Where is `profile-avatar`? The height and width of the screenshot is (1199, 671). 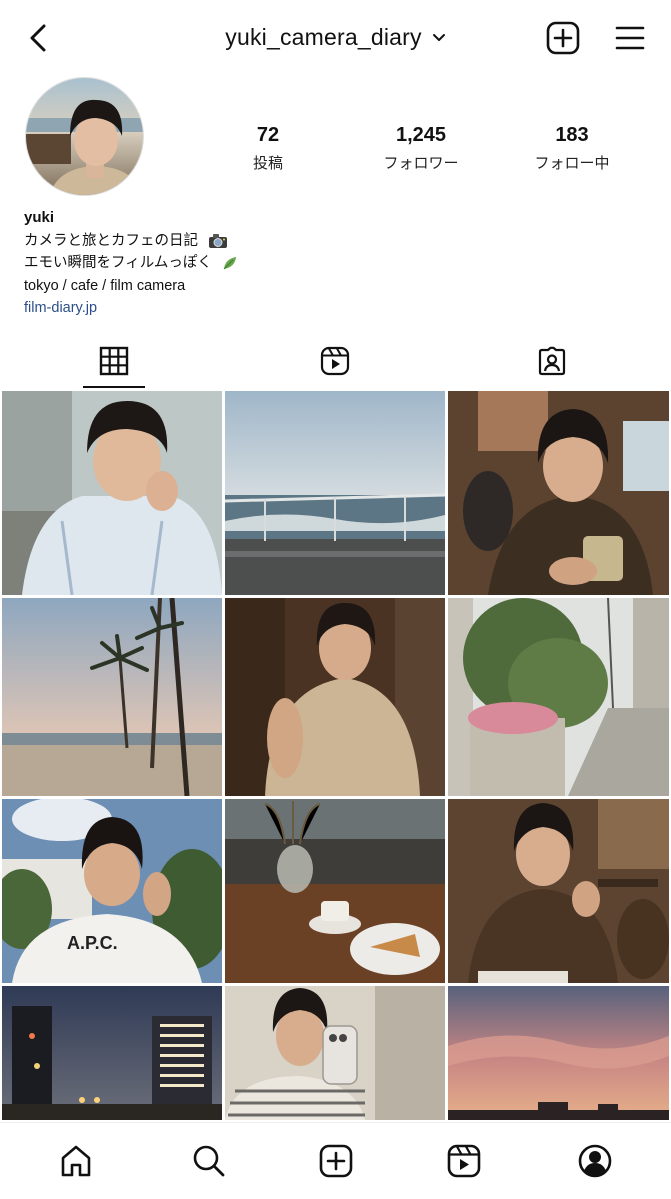
profile-avatar is located at coordinates (84, 136).